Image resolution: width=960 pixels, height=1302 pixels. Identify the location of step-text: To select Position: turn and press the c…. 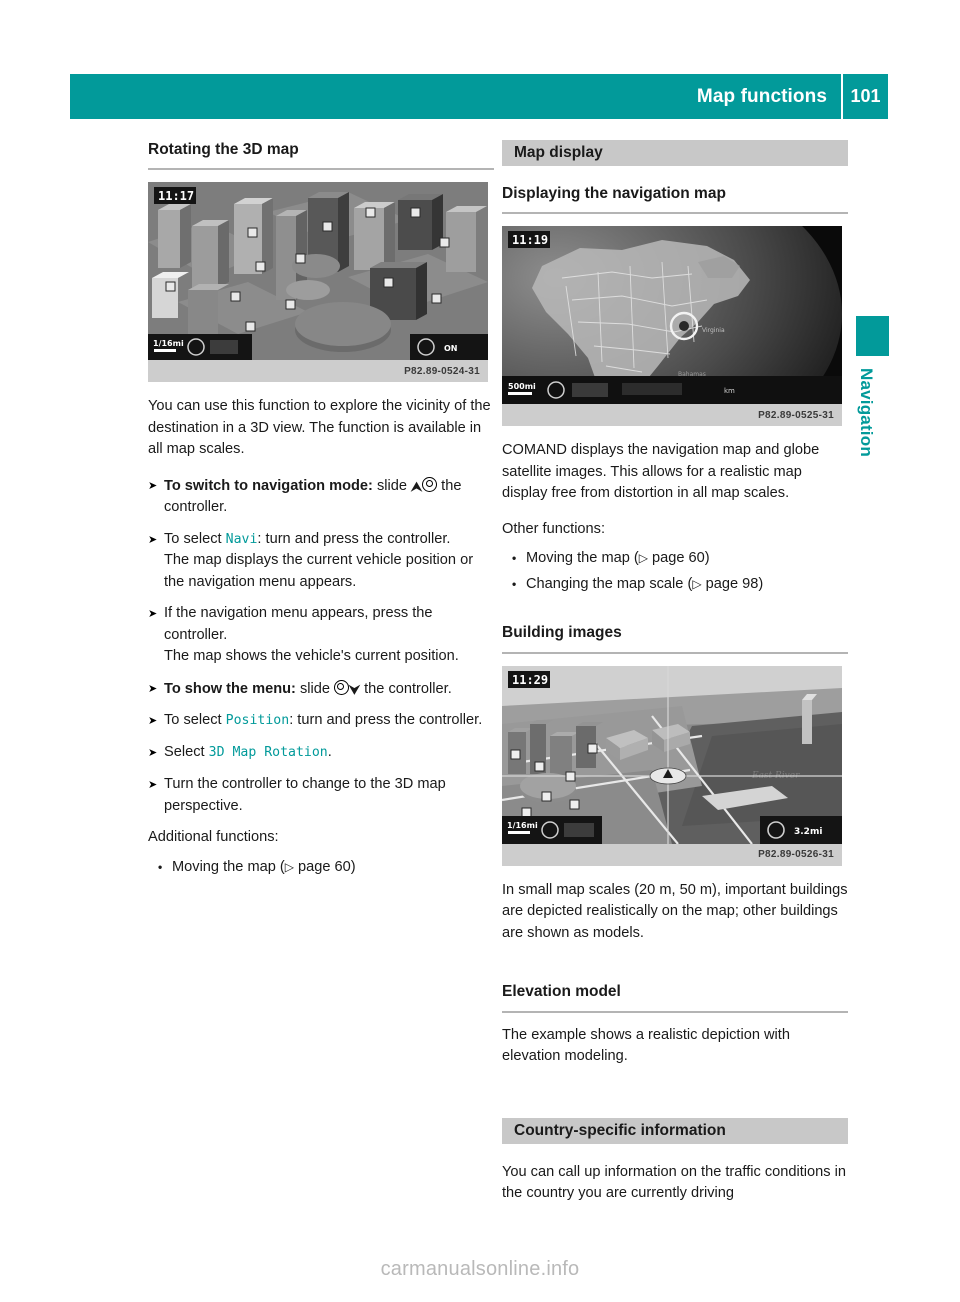
(329, 721).